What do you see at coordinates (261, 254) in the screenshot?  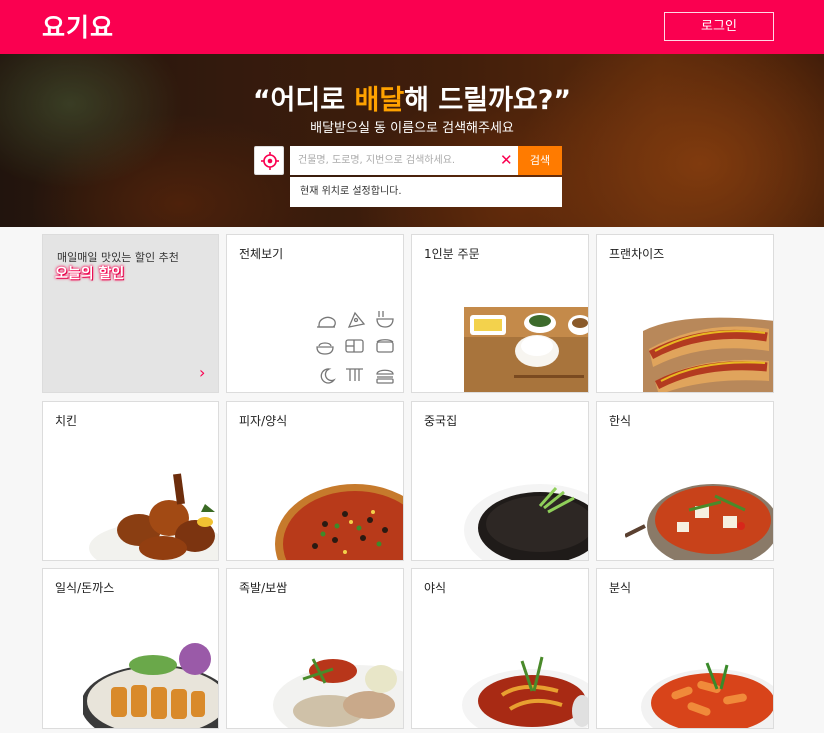 I see `category-label: 전체보기` at bounding box center [261, 254].